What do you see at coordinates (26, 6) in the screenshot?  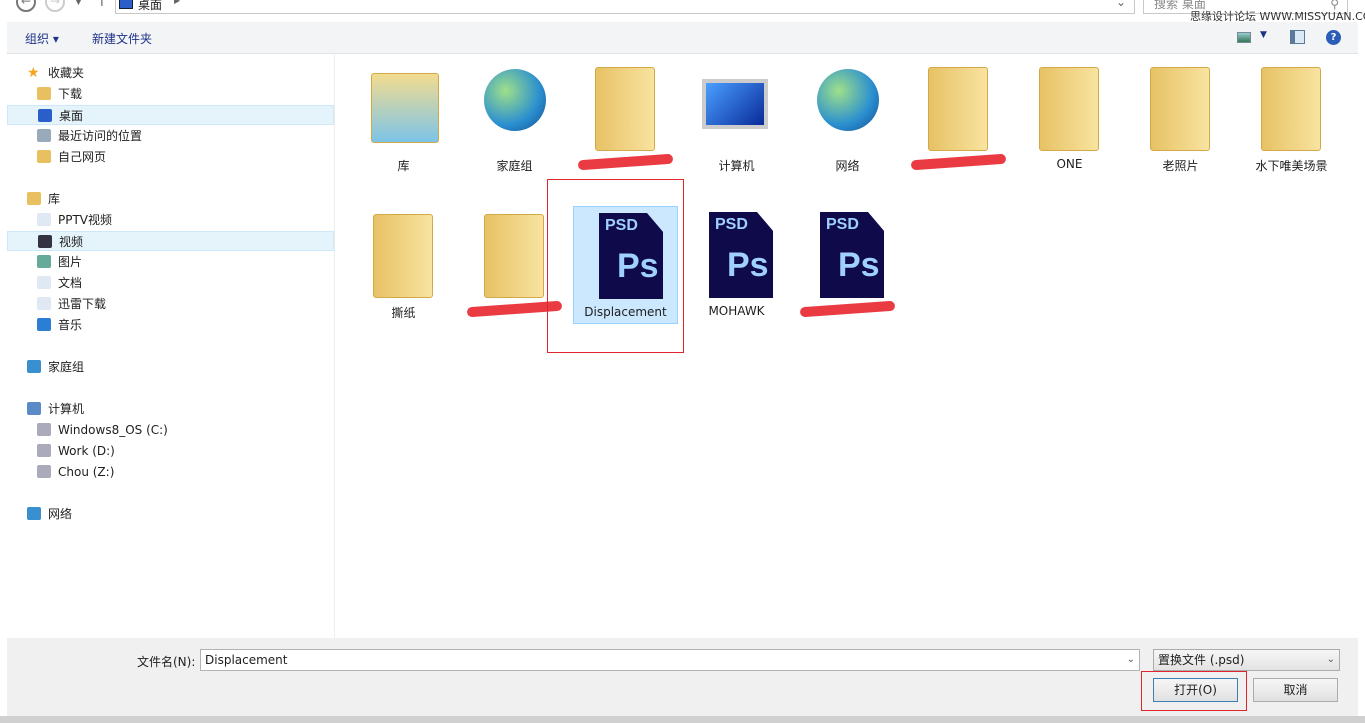 I see `back-button: ←` at bounding box center [26, 6].